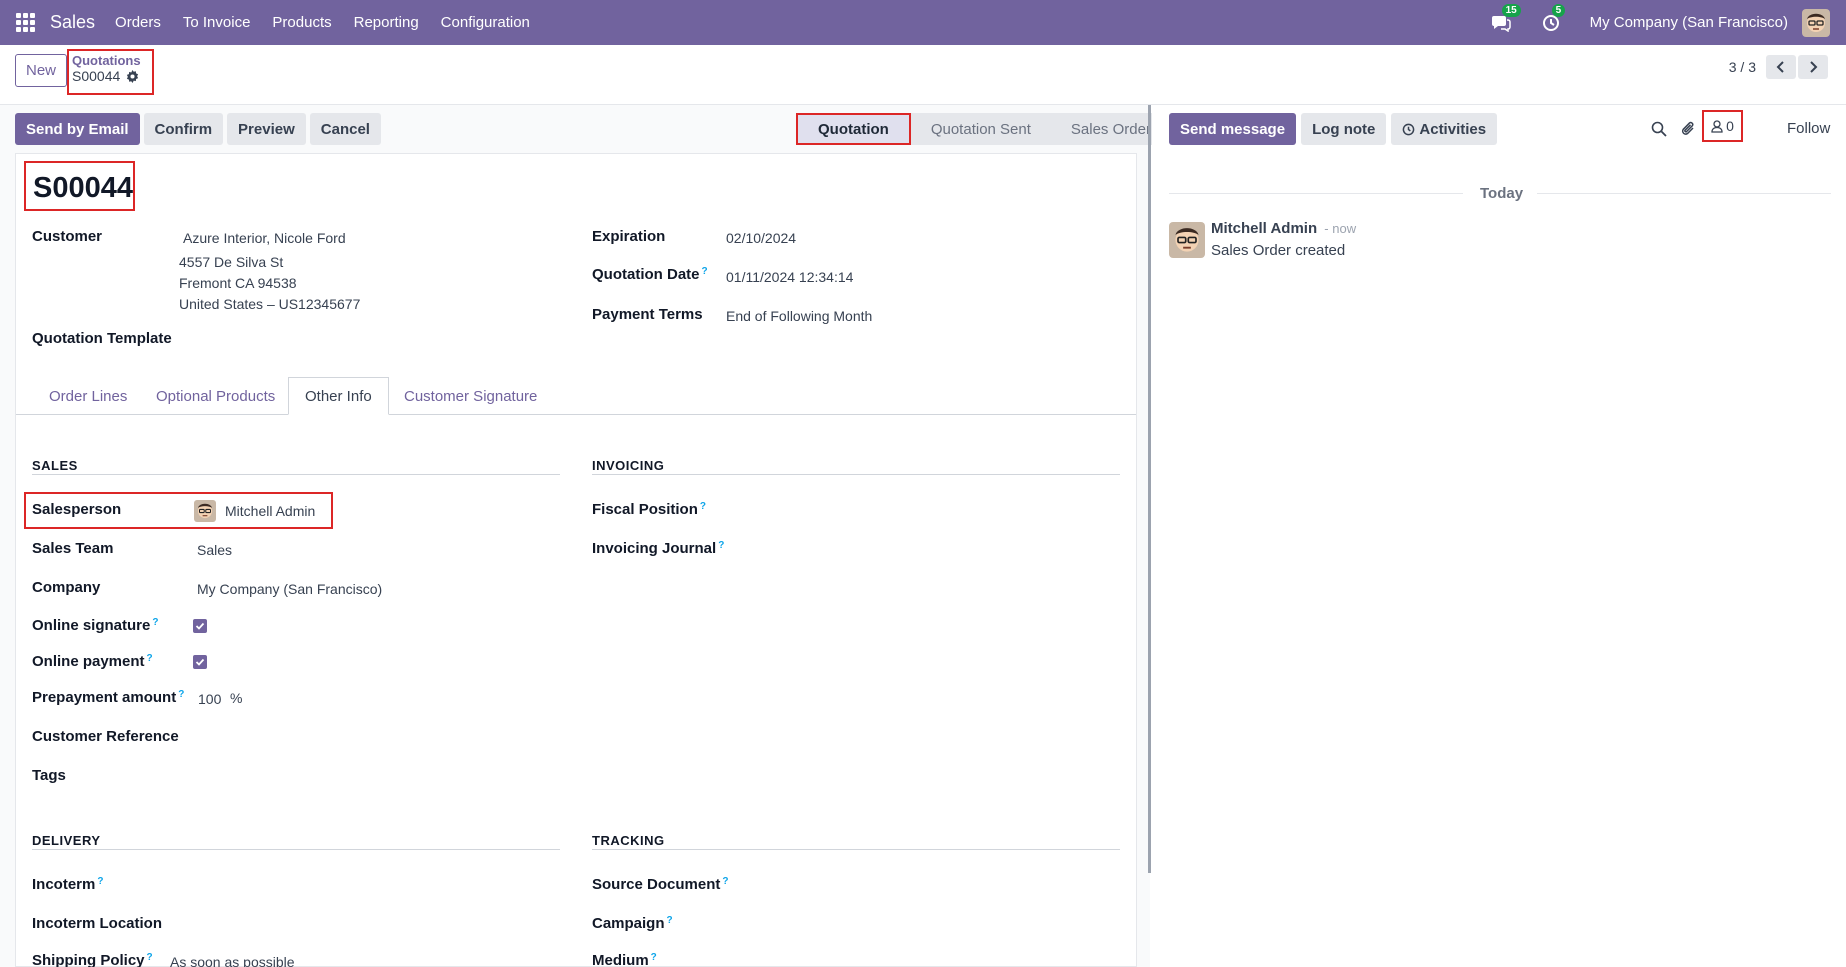 This screenshot has height=967, width=1846. What do you see at coordinates (1816, 22) in the screenshot?
I see `user-avatar` at bounding box center [1816, 22].